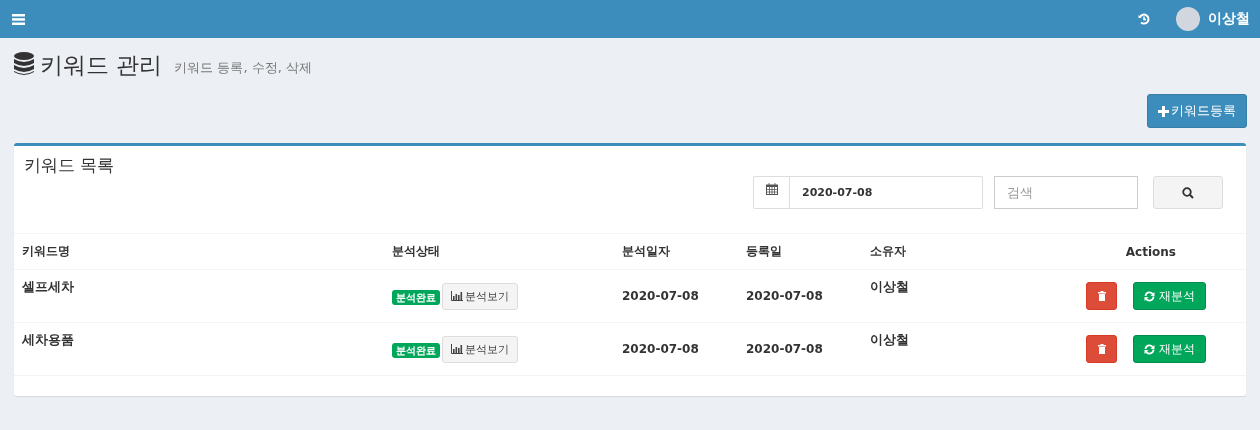 The height and width of the screenshot is (430, 1260). I want to click on column-header: 키워드명, so click(46, 251).